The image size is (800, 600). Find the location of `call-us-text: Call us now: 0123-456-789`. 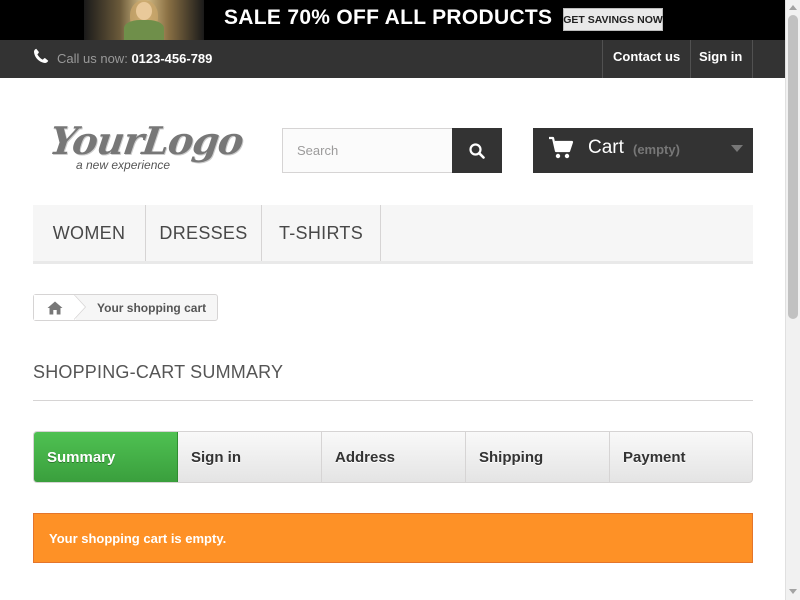

call-us-text: Call us now: 0123-456-789 is located at coordinates (134, 58).